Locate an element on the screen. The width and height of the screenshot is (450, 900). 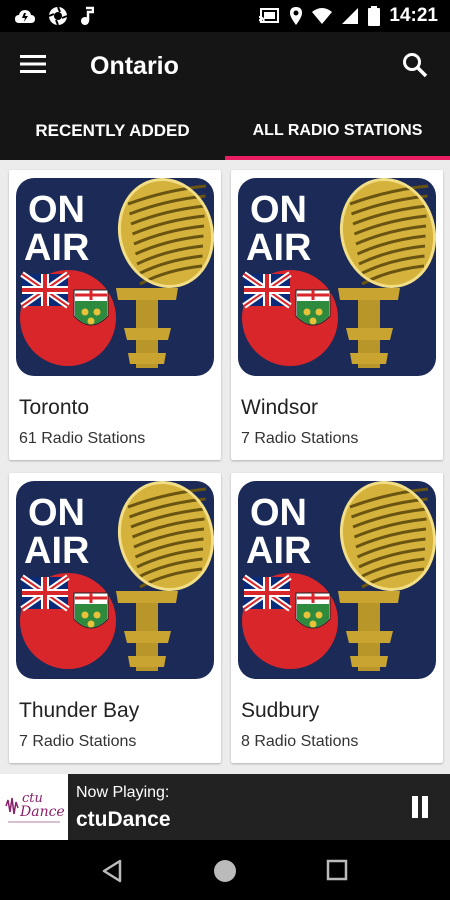
station-logo: ctu Dance is located at coordinates (34, 807).